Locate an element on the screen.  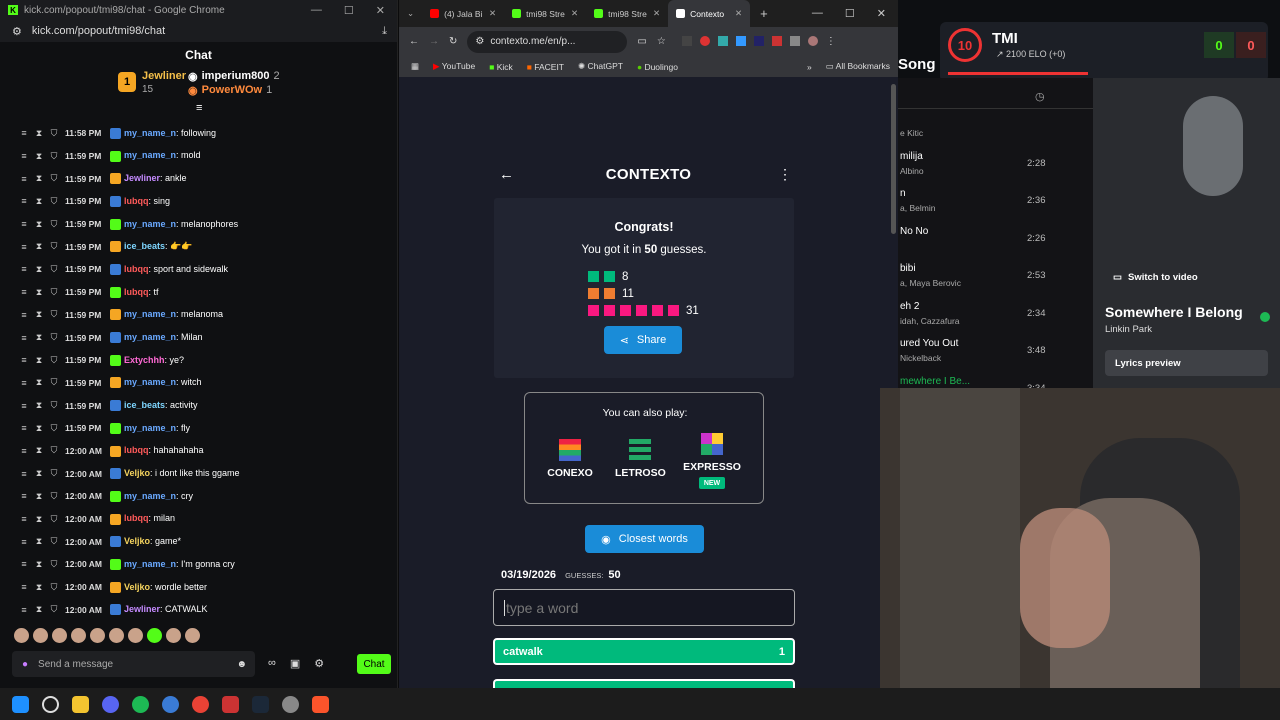
bookmark-kick: ■ Kick is located at coordinates (501, 67).